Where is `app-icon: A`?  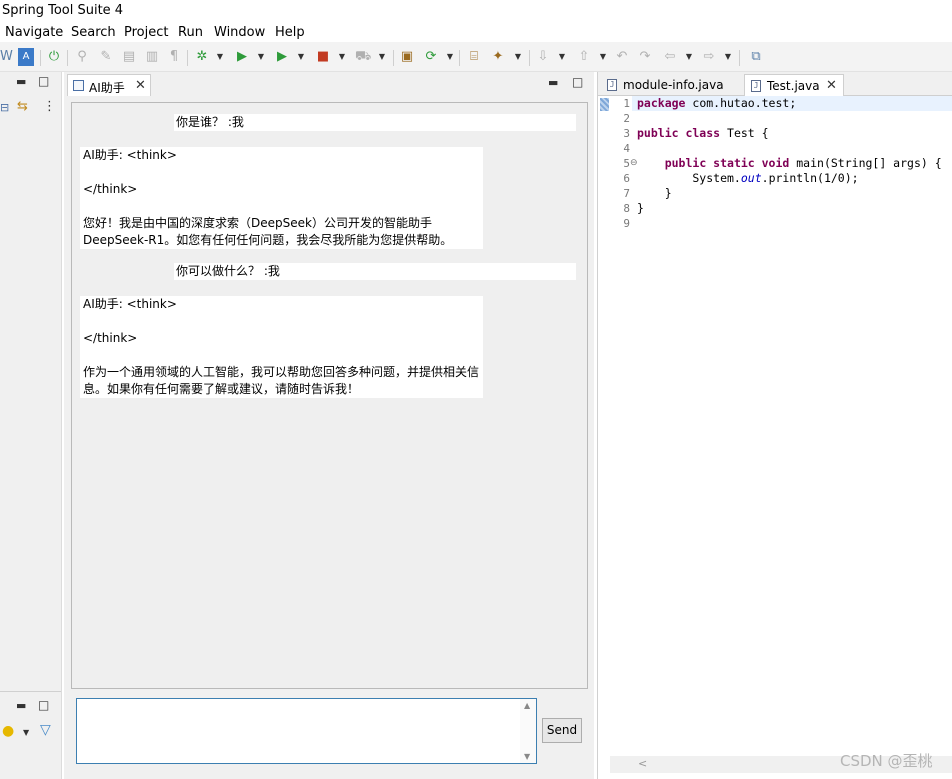
app-icon: A is located at coordinates (26, 57).